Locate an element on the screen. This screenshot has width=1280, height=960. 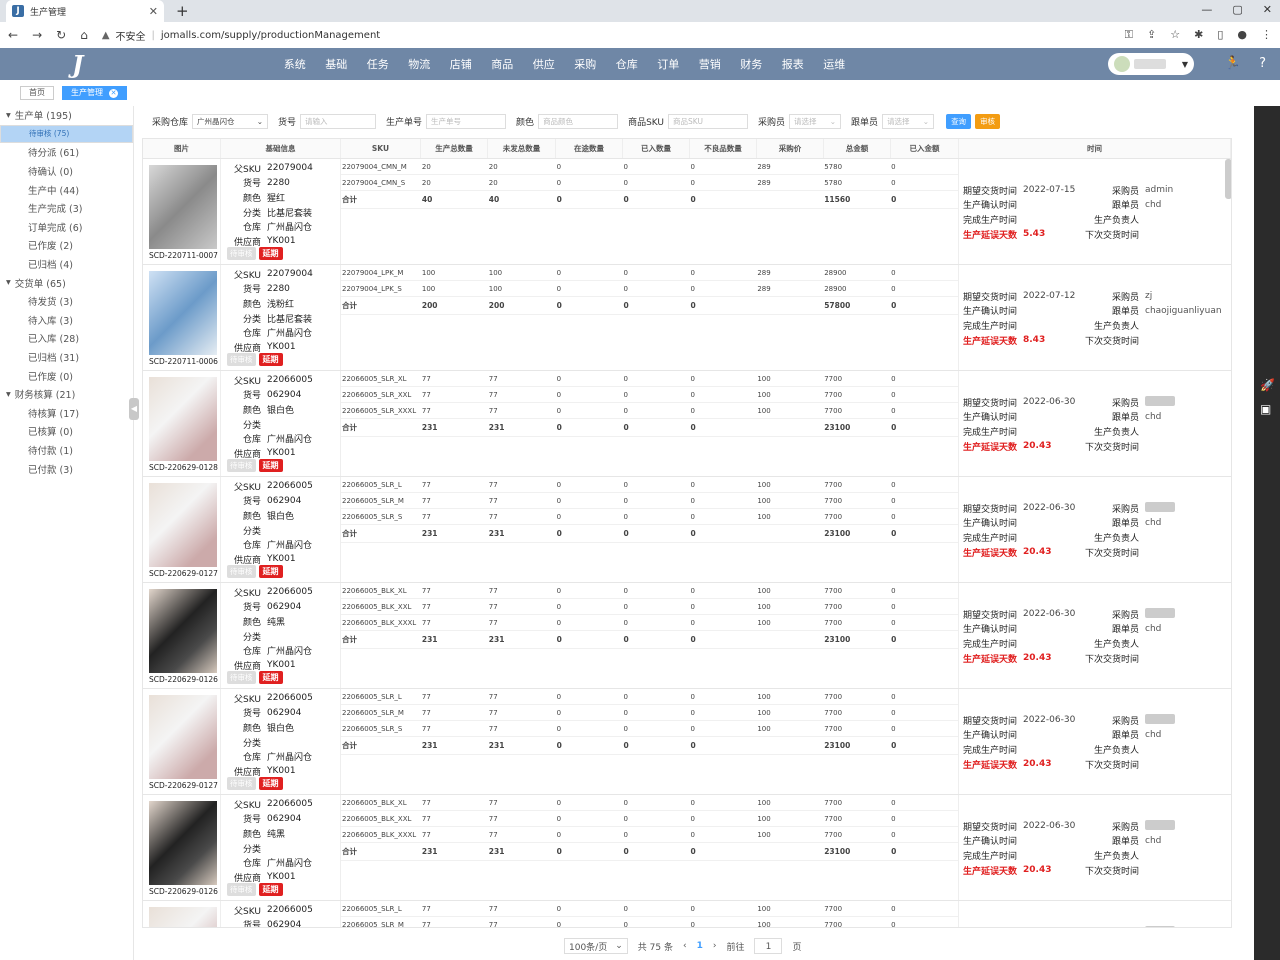
current-page: 1 is located at coordinates (700, 946).